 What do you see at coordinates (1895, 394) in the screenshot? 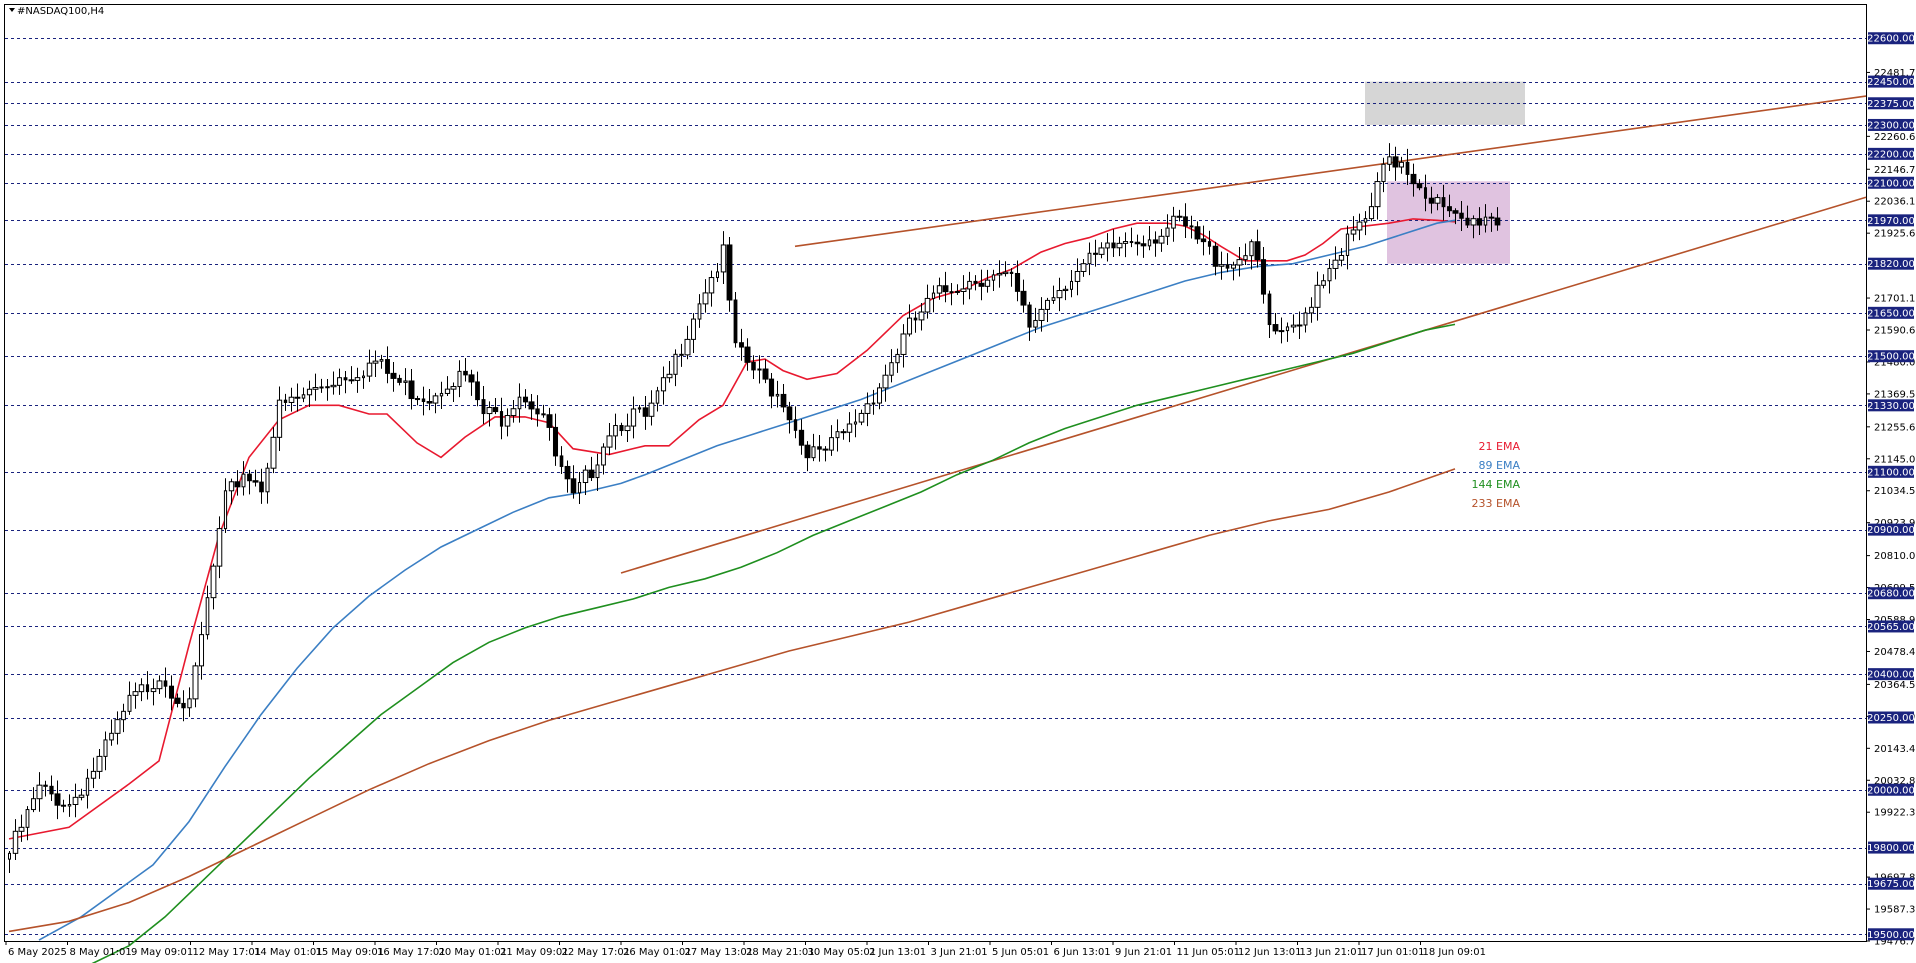
I see `y-tick-label: 21369.52` at bounding box center [1895, 394].